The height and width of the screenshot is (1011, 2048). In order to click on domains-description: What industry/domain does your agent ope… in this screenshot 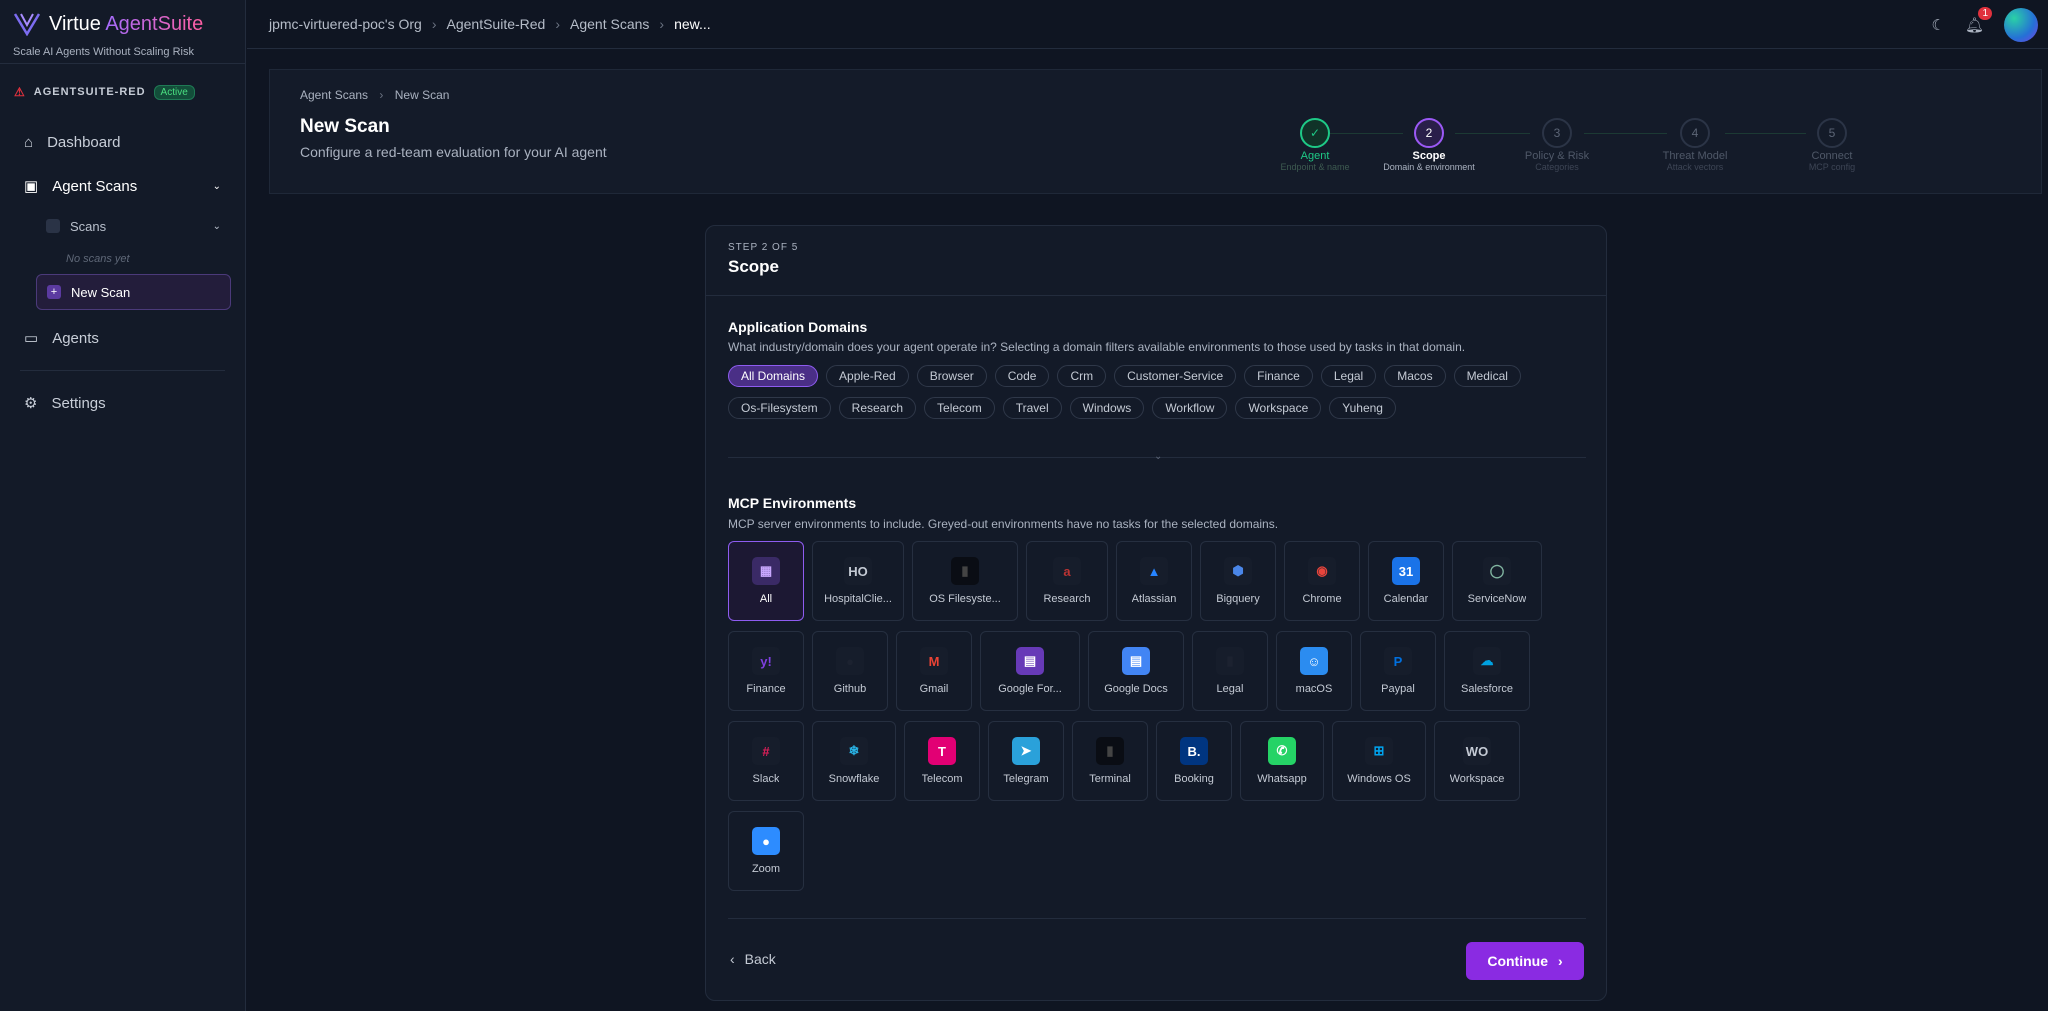, I will do `click(1097, 347)`.